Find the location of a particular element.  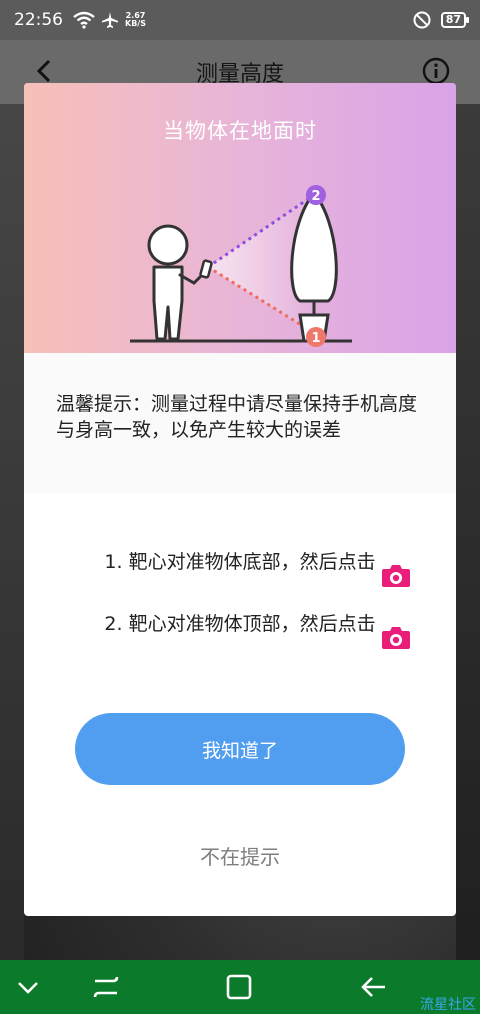

wifi-icon is located at coordinates (84, 20).